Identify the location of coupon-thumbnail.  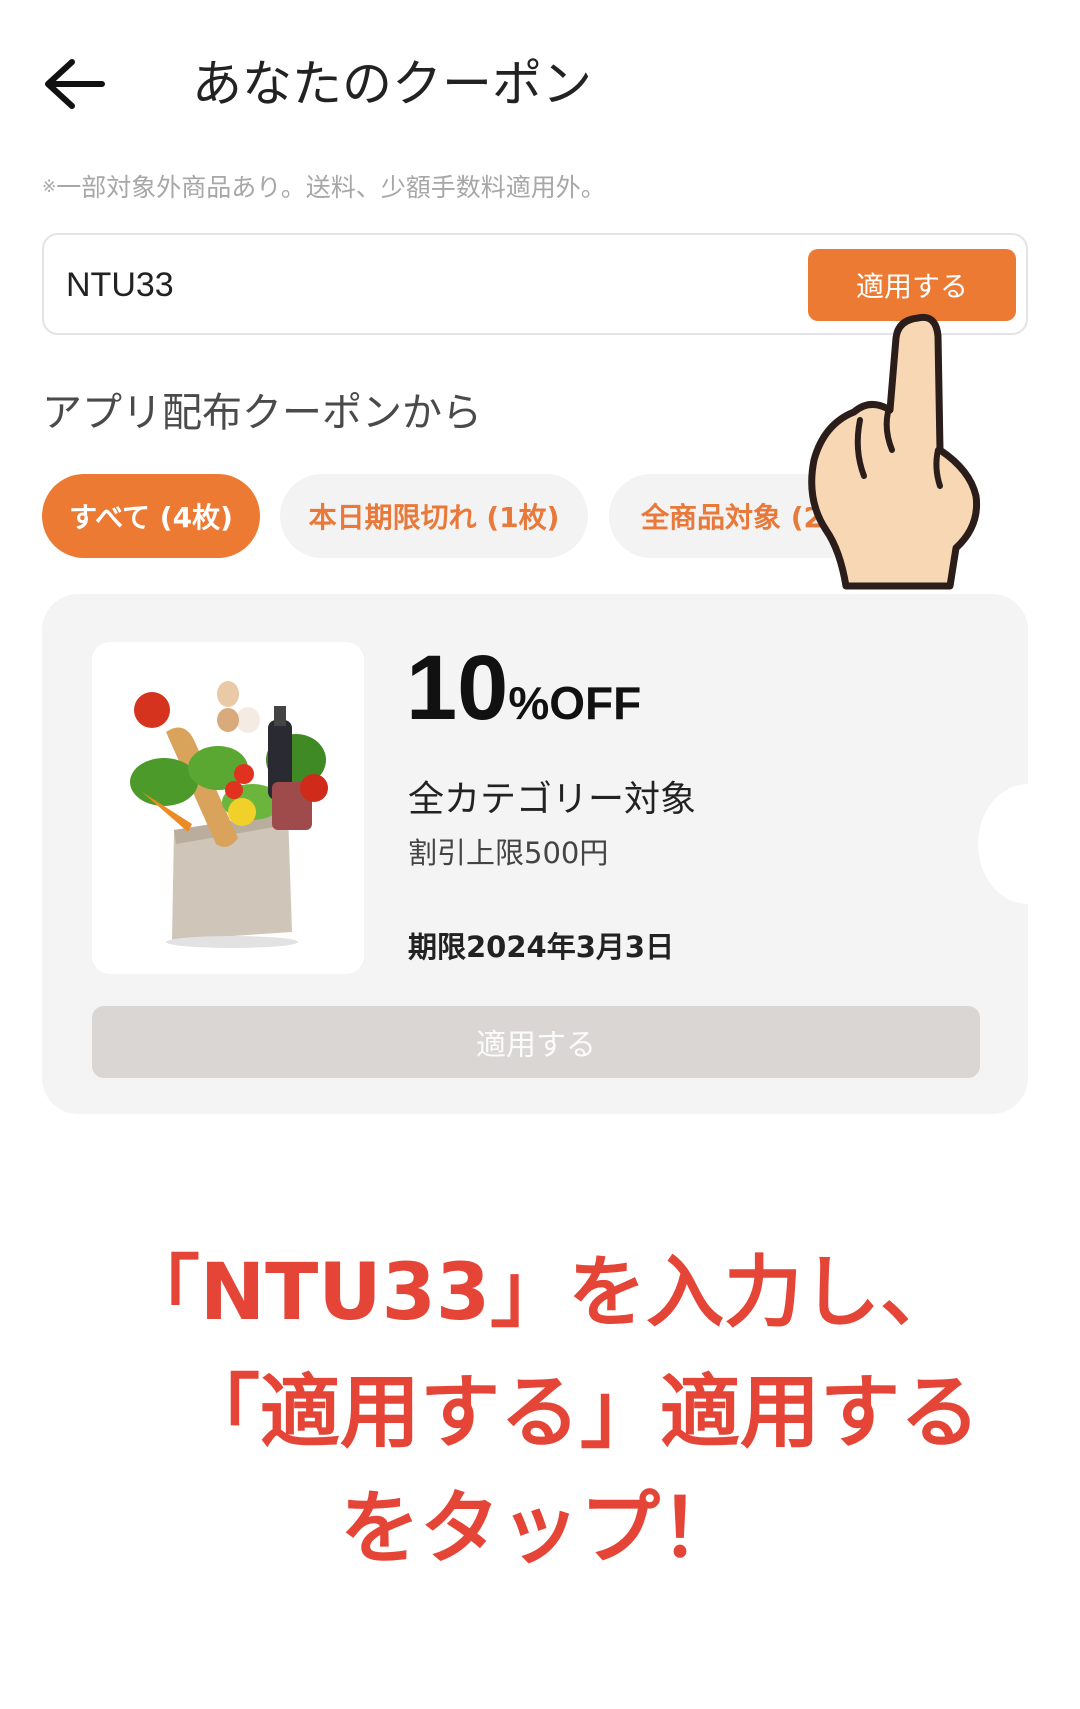
(228, 808).